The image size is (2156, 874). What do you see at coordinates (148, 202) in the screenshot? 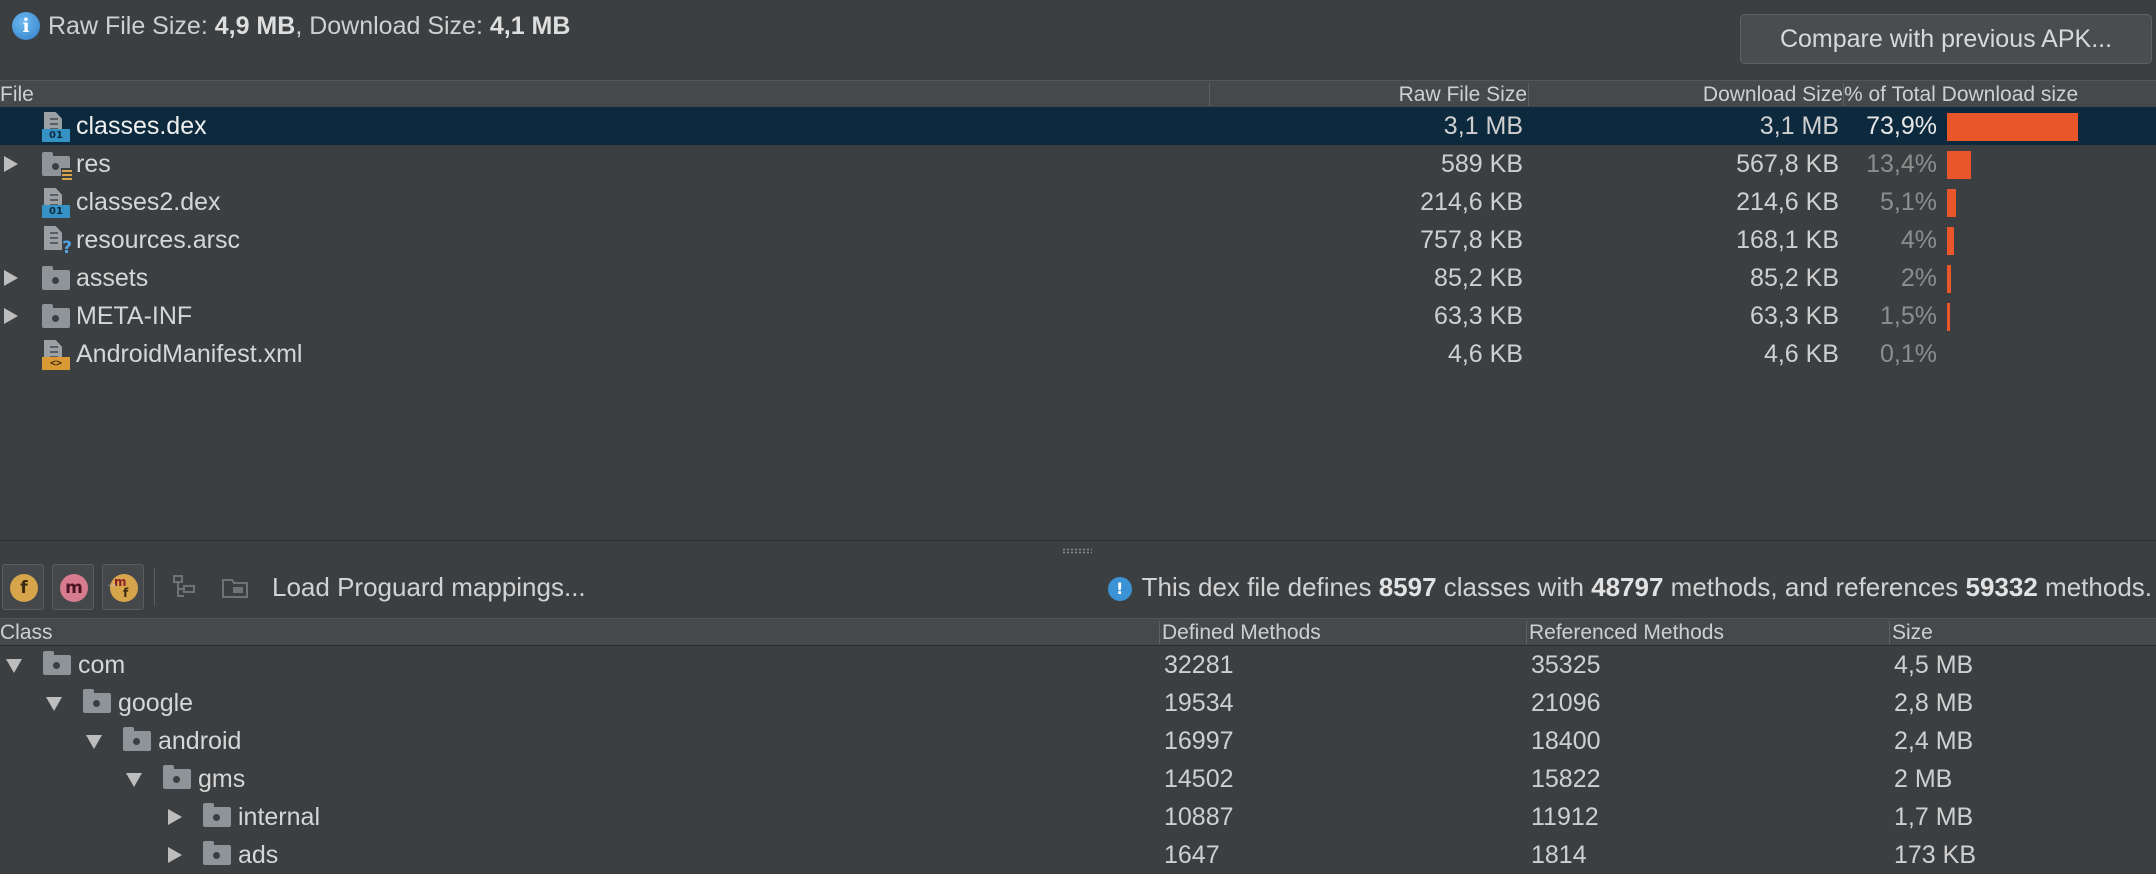
I see `file-name: classes2.dex` at bounding box center [148, 202].